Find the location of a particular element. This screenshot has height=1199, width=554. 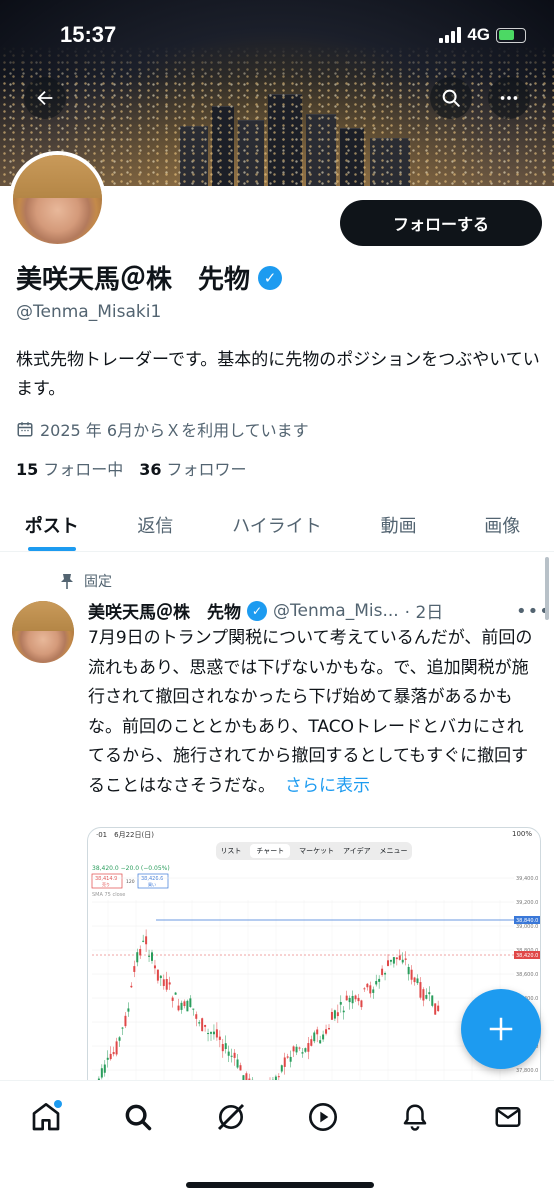

plus-icon is located at coordinates (501, 1029).